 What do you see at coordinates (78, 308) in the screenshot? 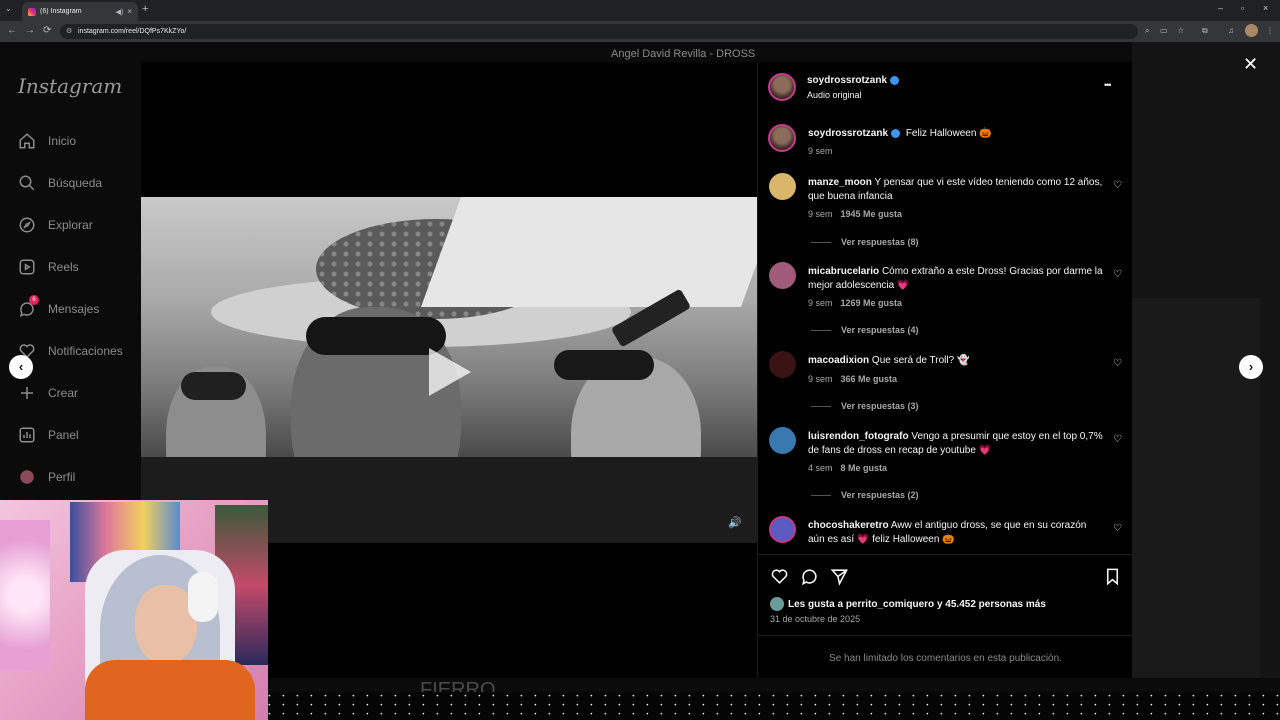
I see `sidebar-item-mensajes: 6 Mensajes` at bounding box center [78, 308].